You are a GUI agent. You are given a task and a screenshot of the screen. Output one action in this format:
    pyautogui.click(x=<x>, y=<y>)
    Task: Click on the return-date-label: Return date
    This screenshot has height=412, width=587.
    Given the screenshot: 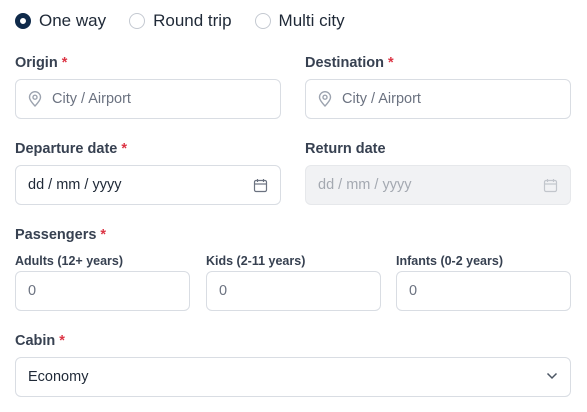 What is the action you would take?
    pyautogui.click(x=345, y=149)
    